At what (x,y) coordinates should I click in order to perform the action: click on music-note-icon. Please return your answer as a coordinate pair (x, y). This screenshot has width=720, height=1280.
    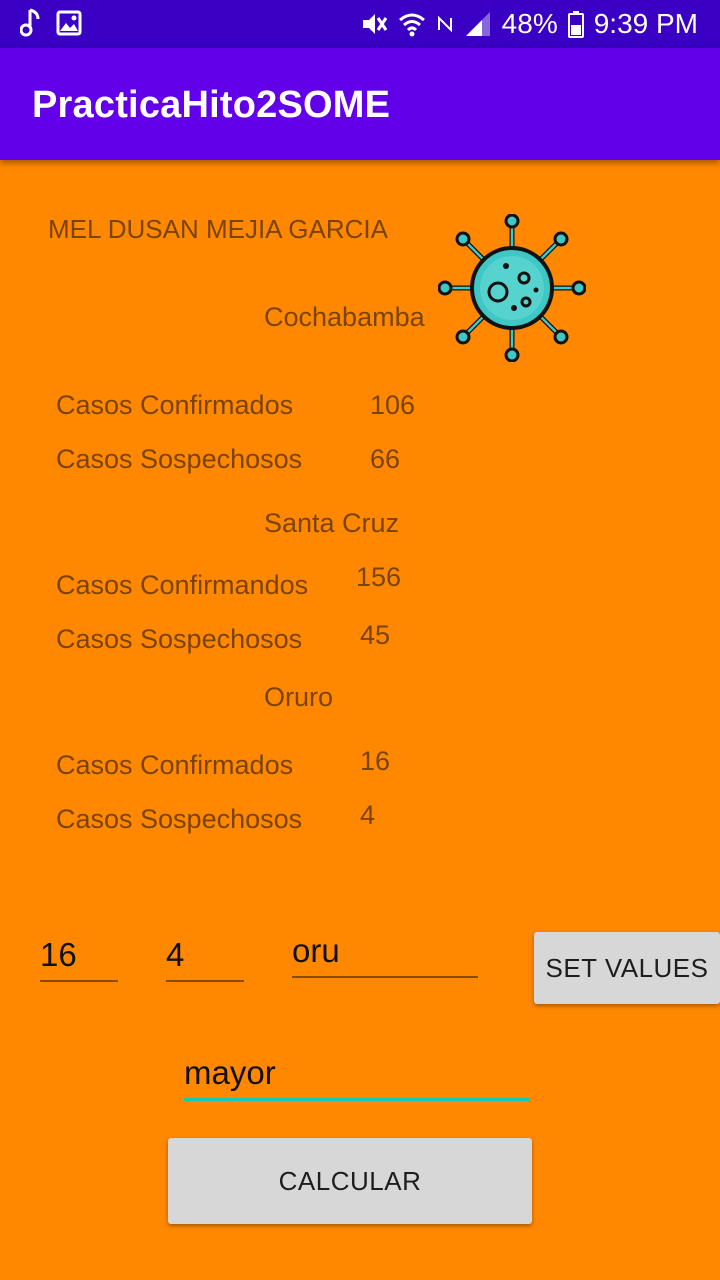
    Looking at the image, I should click on (30, 22).